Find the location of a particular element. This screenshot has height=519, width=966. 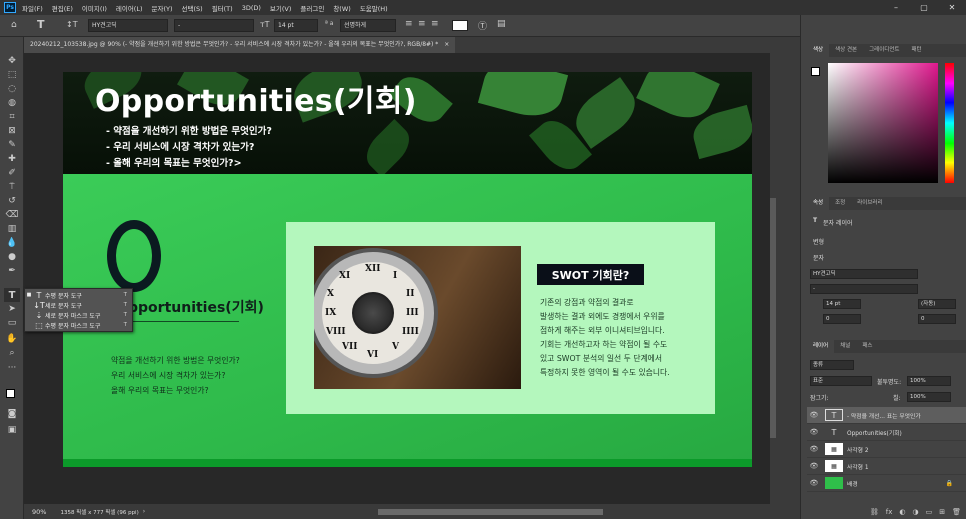

horizontal-scrollbar-thumb is located at coordinates (490, 512).